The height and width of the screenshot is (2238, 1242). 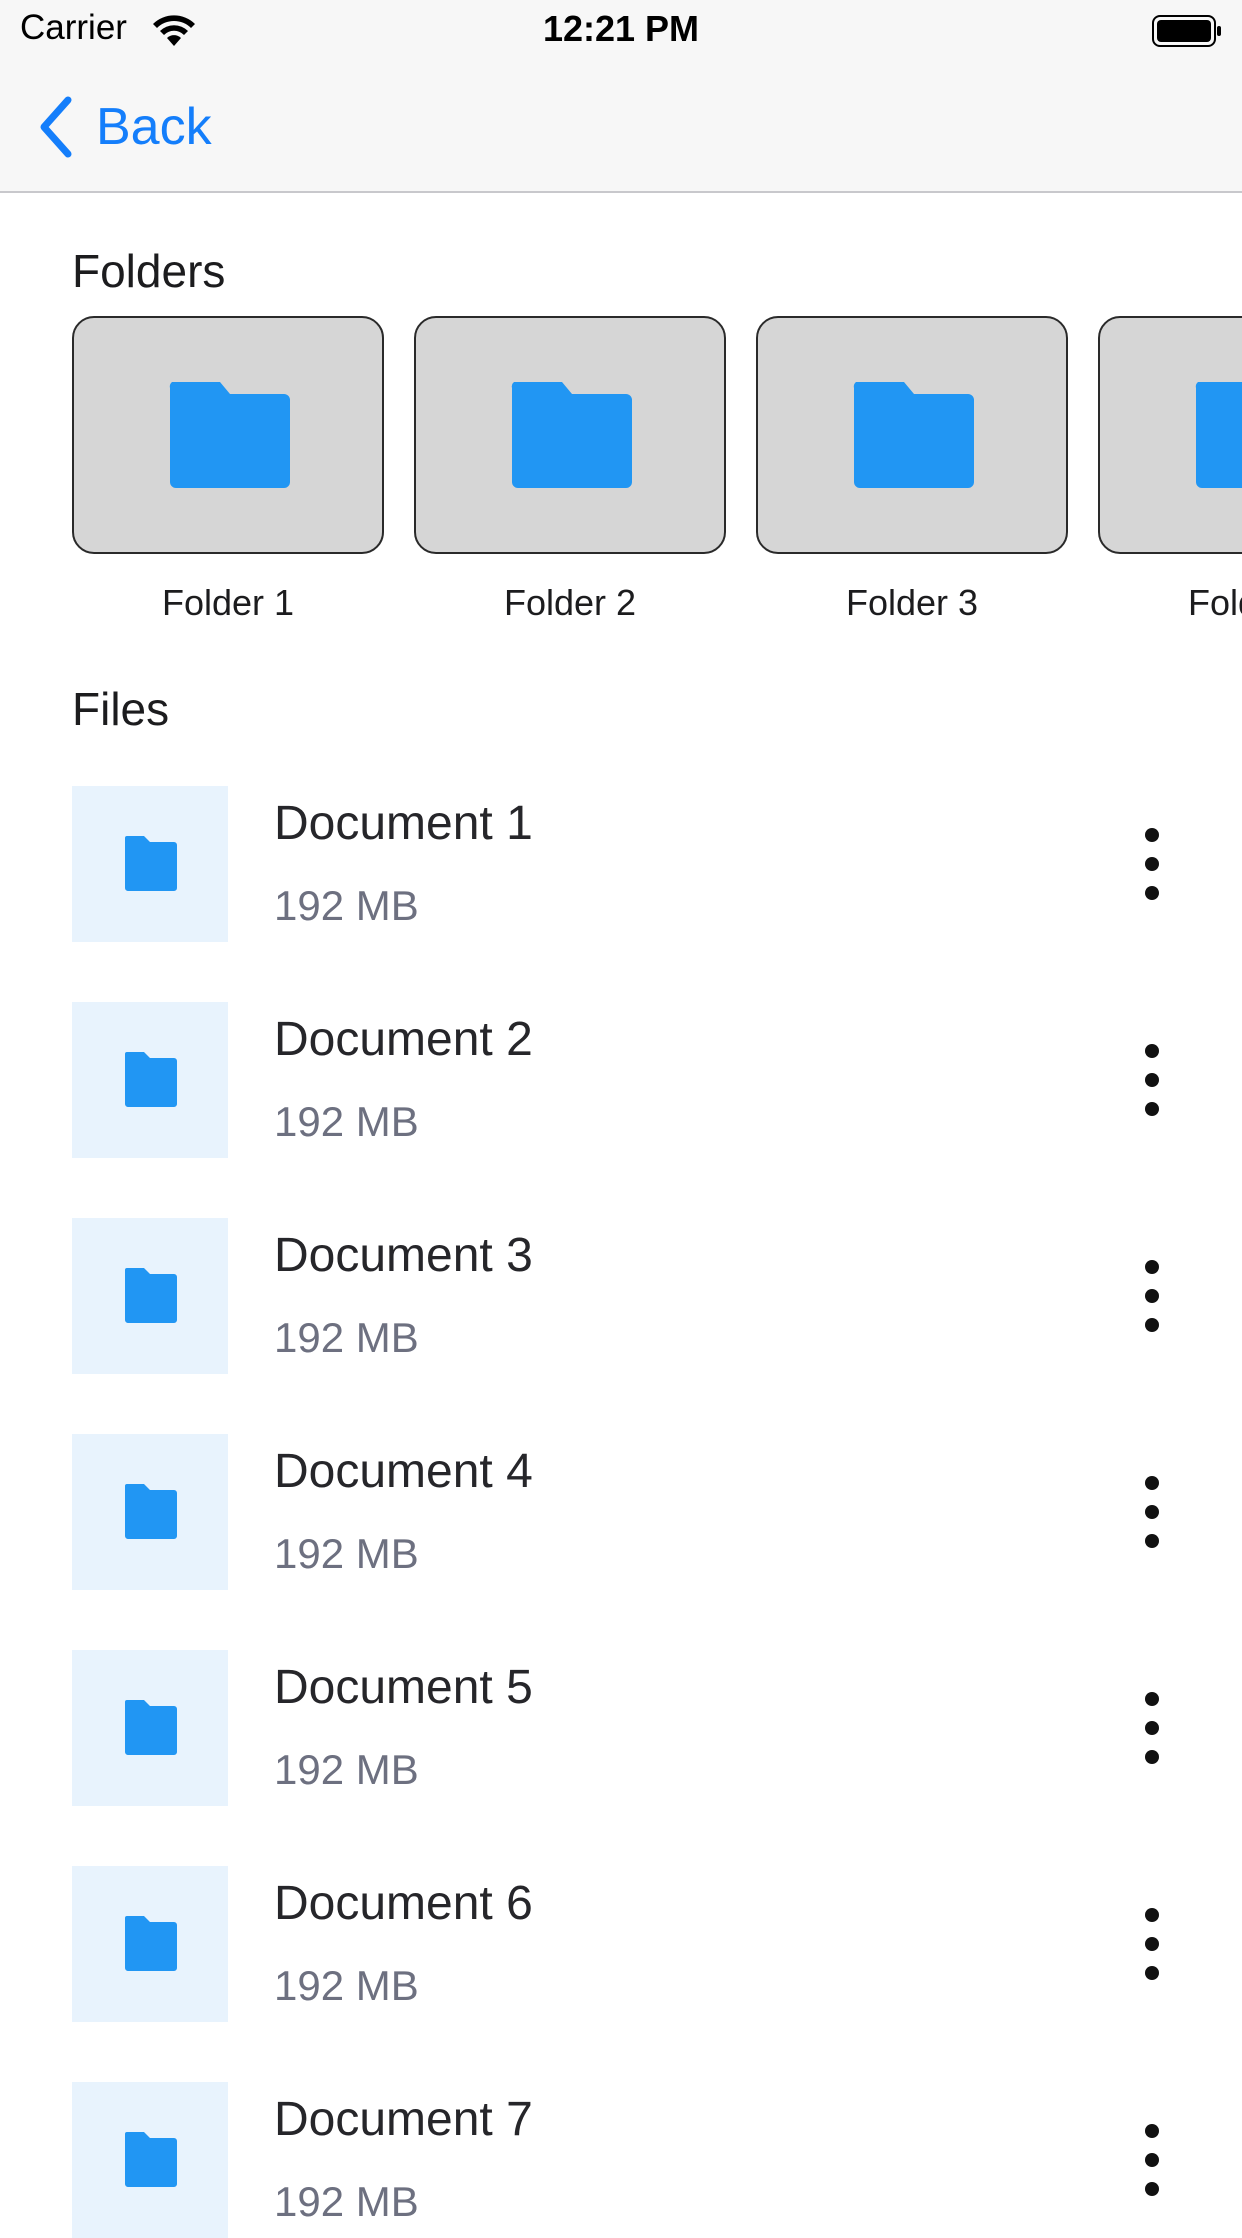 I want to click on folder-label: Folder 2, so click(x=570, y=602).